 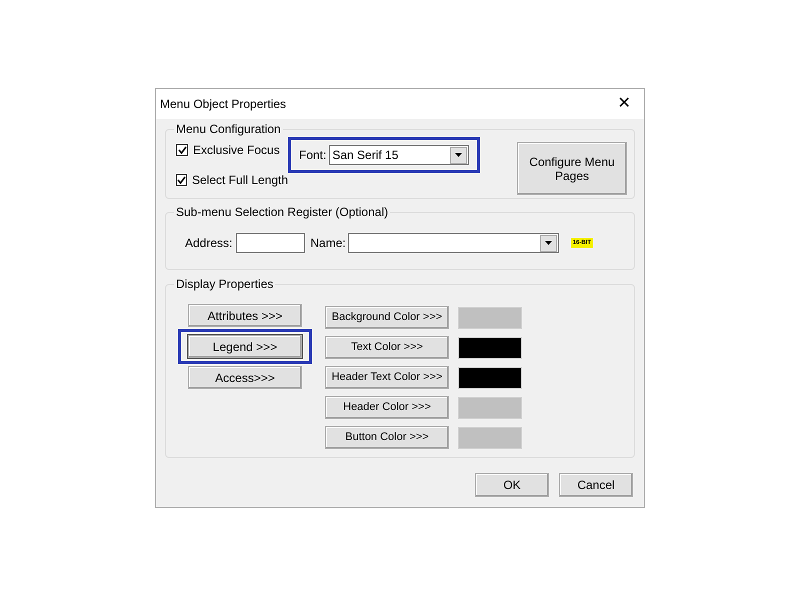 I want to click on property-button: Access>>>, so click(x=245, y=377).